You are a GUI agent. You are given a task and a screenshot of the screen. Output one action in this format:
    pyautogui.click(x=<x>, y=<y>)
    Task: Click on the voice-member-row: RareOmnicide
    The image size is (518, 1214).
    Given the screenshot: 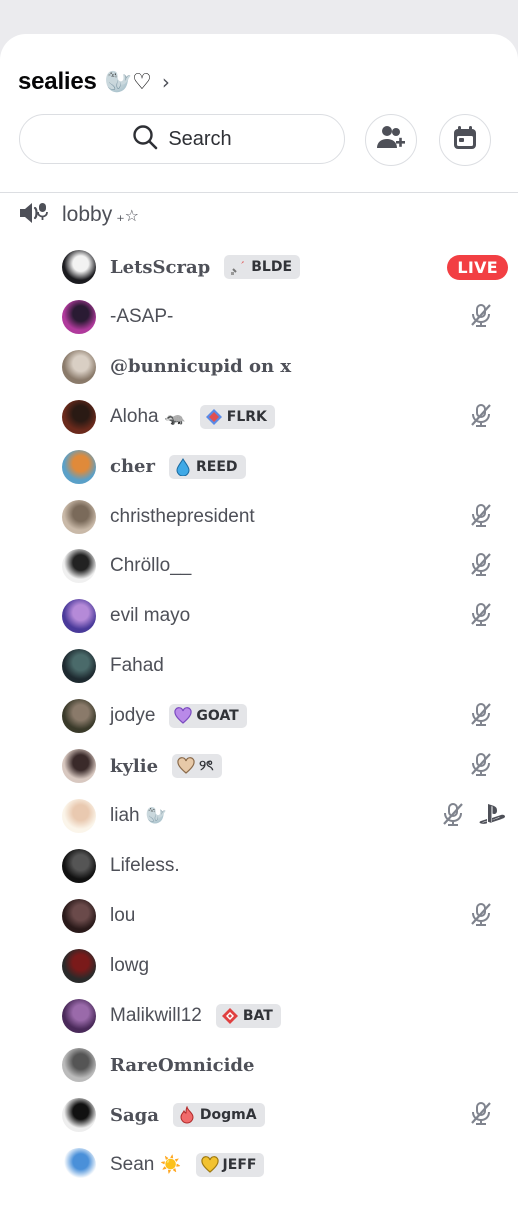 What is the action you would take?
    pyautogui.click(x=282, y=1065)
    